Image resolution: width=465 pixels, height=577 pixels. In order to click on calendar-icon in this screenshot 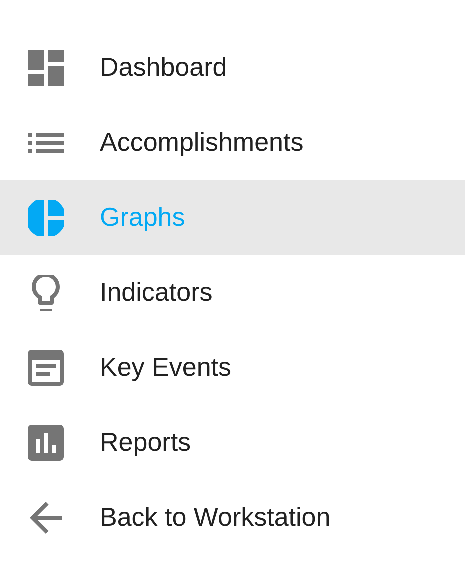, I will do `click(46, 368)`.